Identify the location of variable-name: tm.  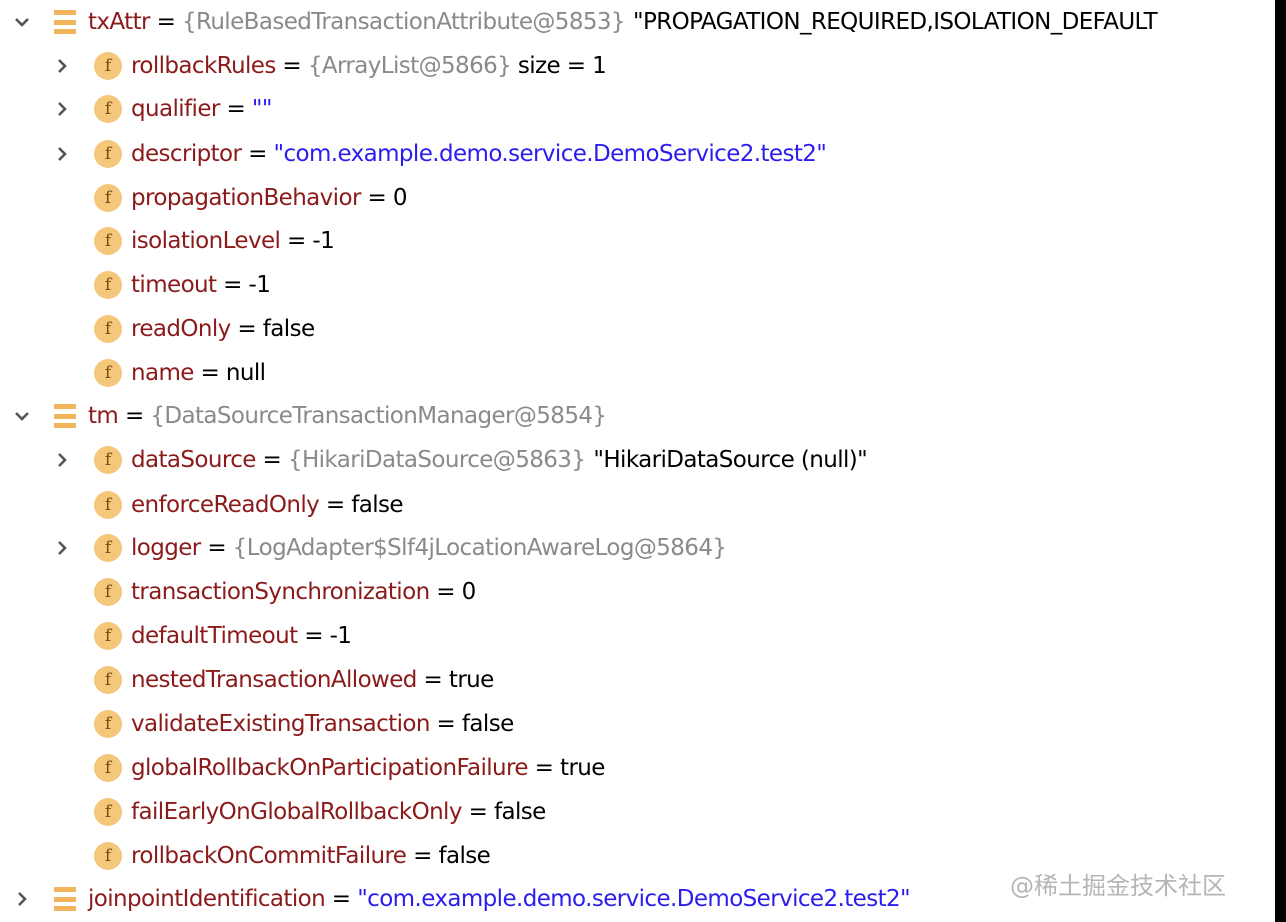
(103, 416).